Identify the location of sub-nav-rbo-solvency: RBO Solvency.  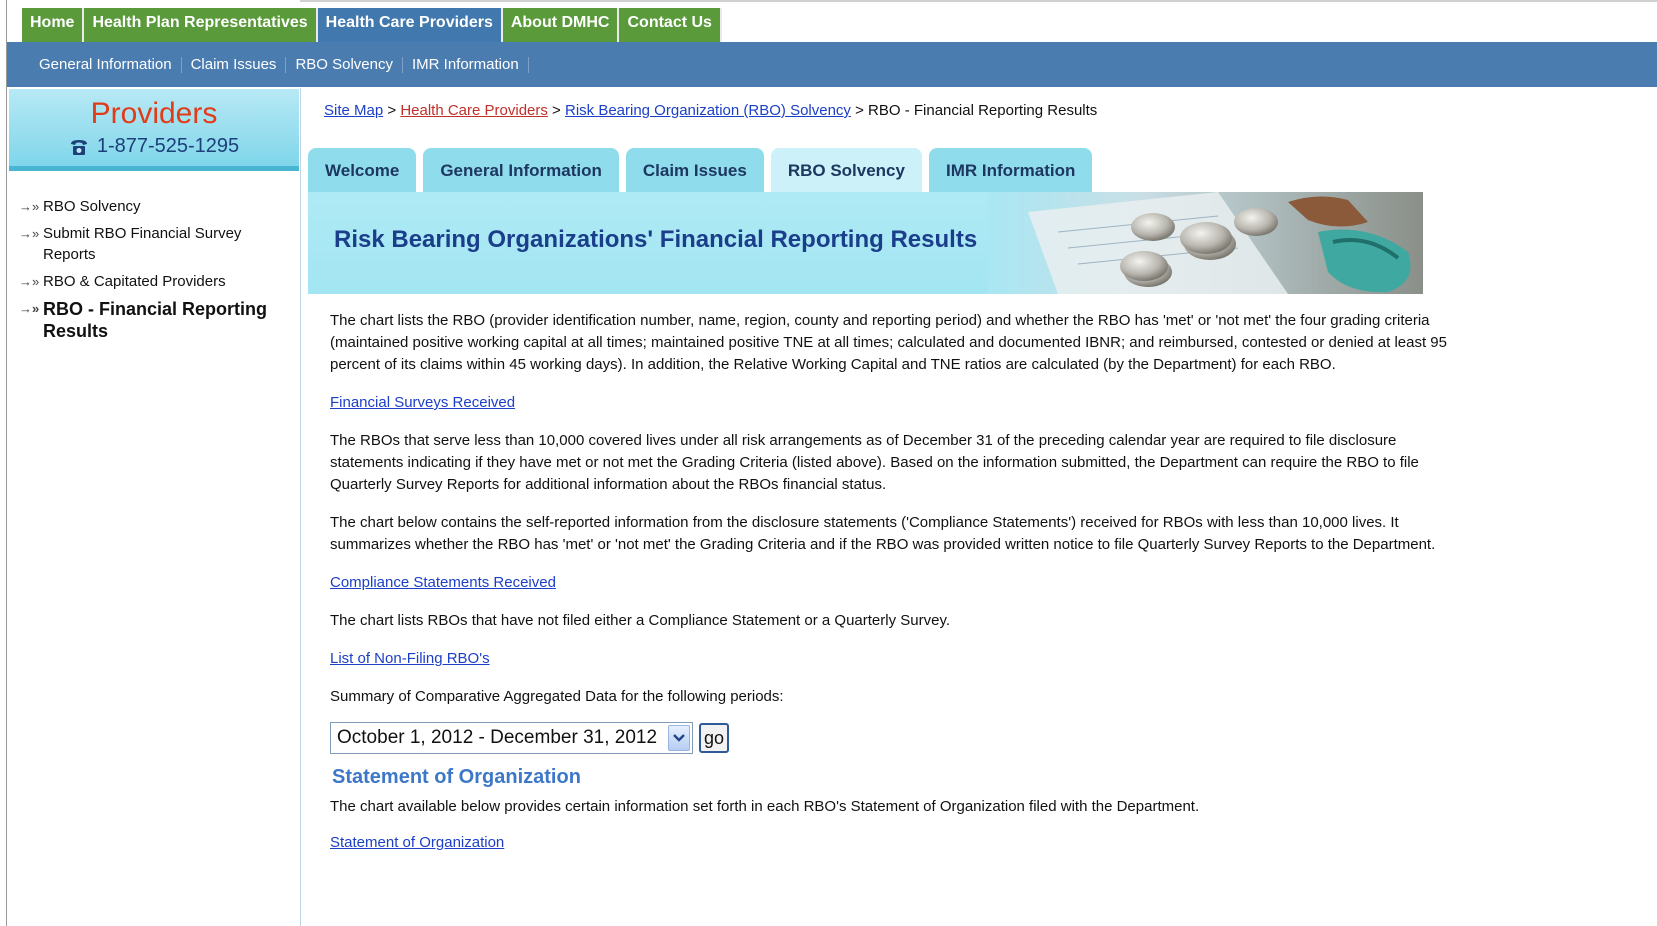
(344, 64).